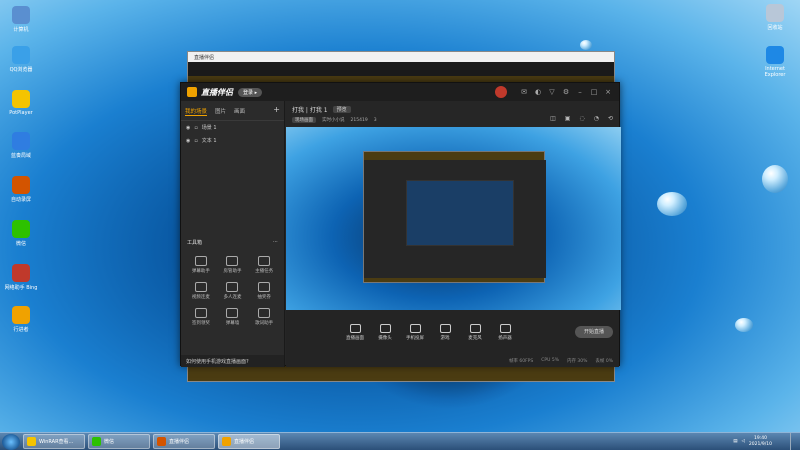  I want to click on settings-icon: ⚙, so click(566, 92).